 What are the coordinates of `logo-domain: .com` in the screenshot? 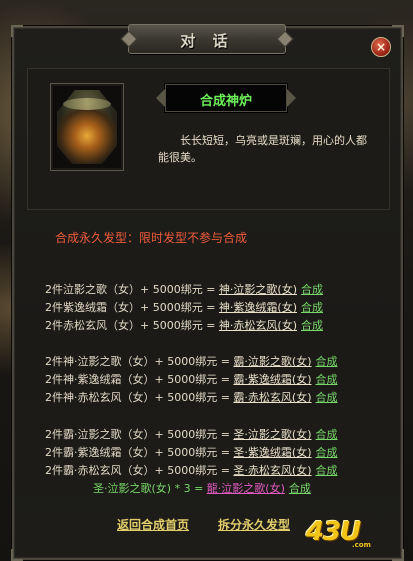 It's located at (361, 545).